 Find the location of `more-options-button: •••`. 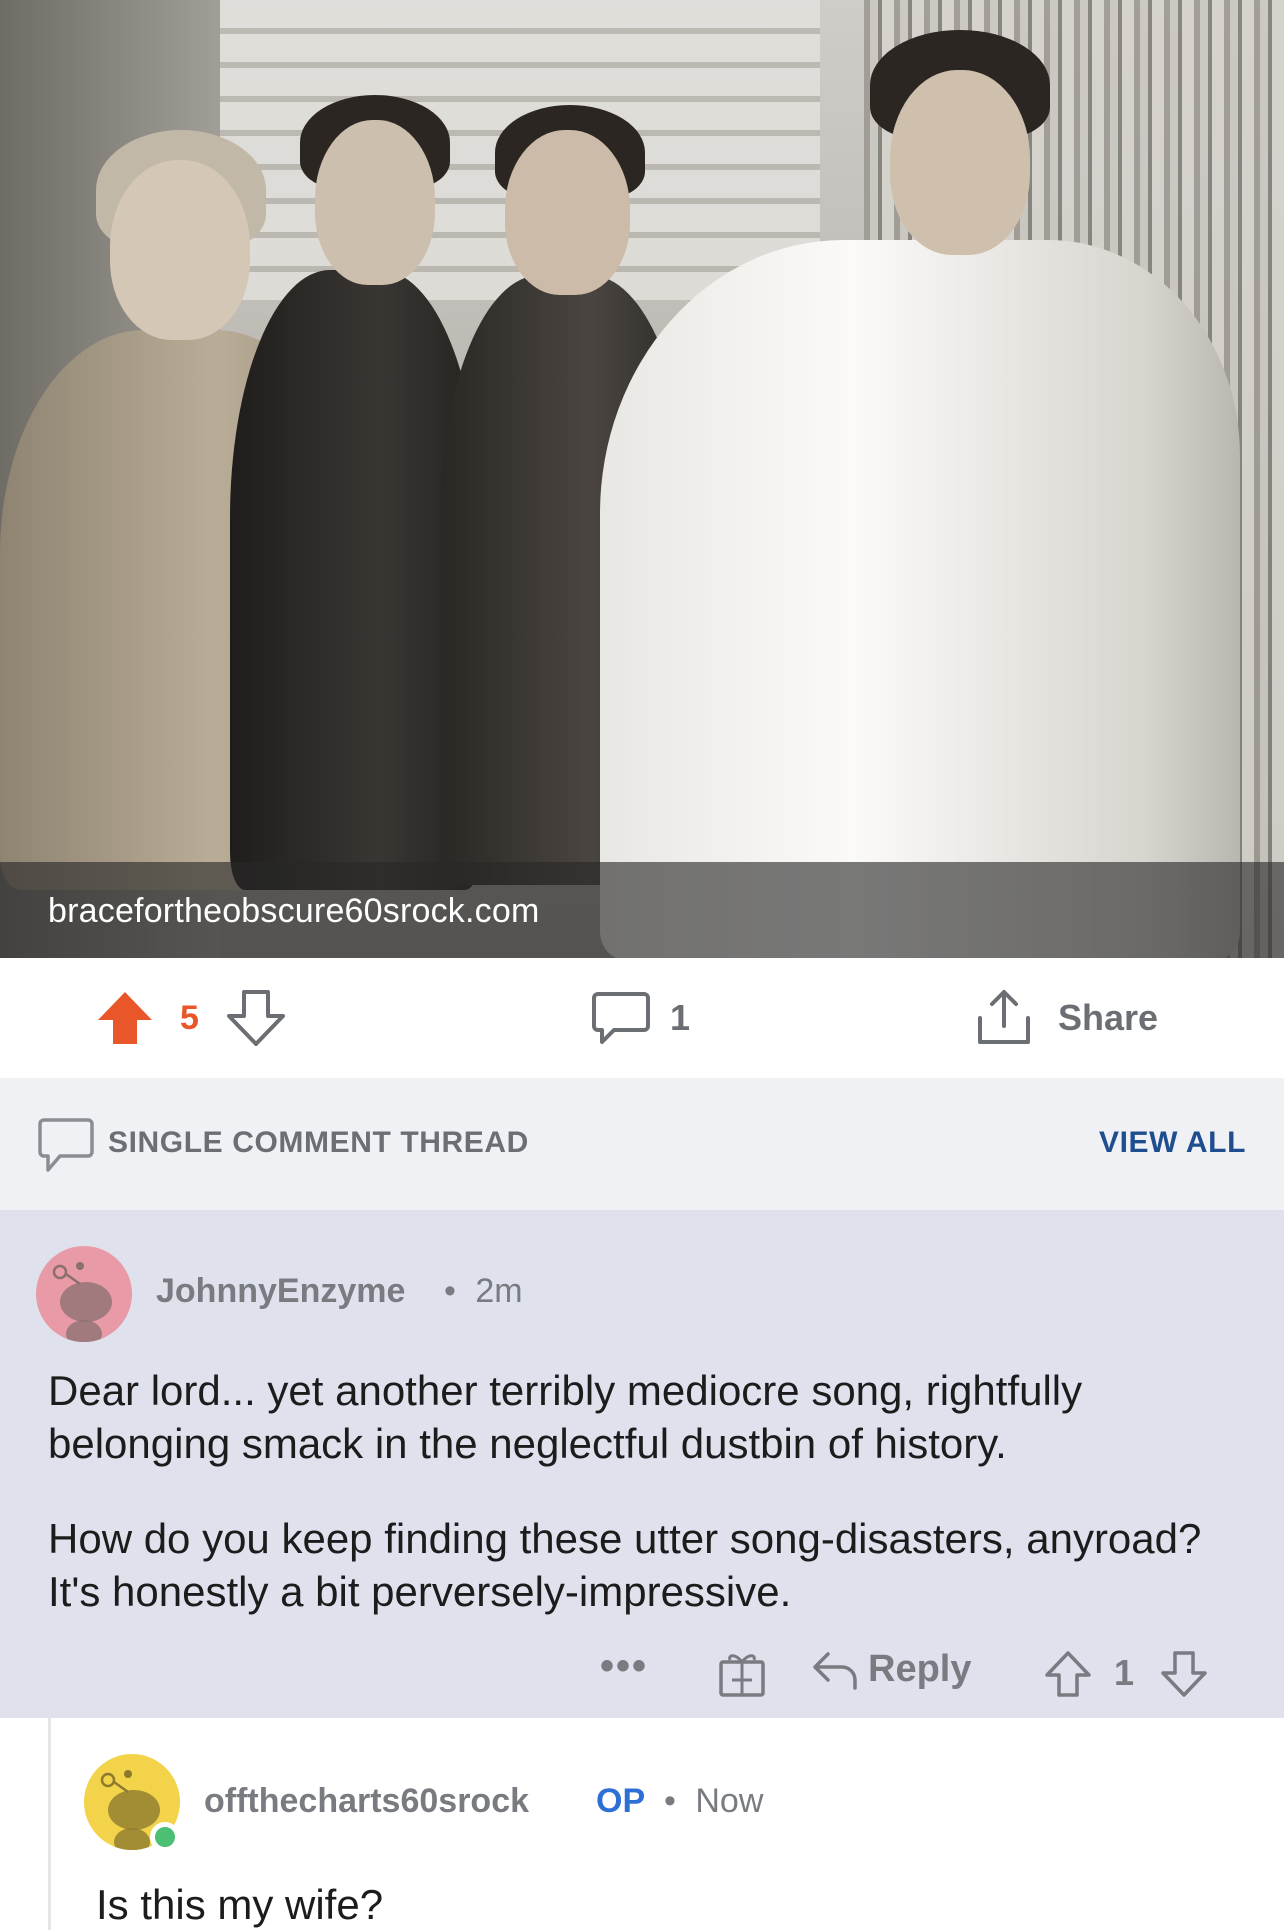

more-options-button: ••• is located at coordinates (624, 1666).